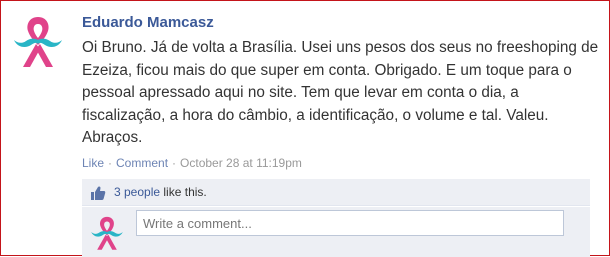  I want to click on post-timestamp: October 28 at 11:19pm, so click(241, 163).